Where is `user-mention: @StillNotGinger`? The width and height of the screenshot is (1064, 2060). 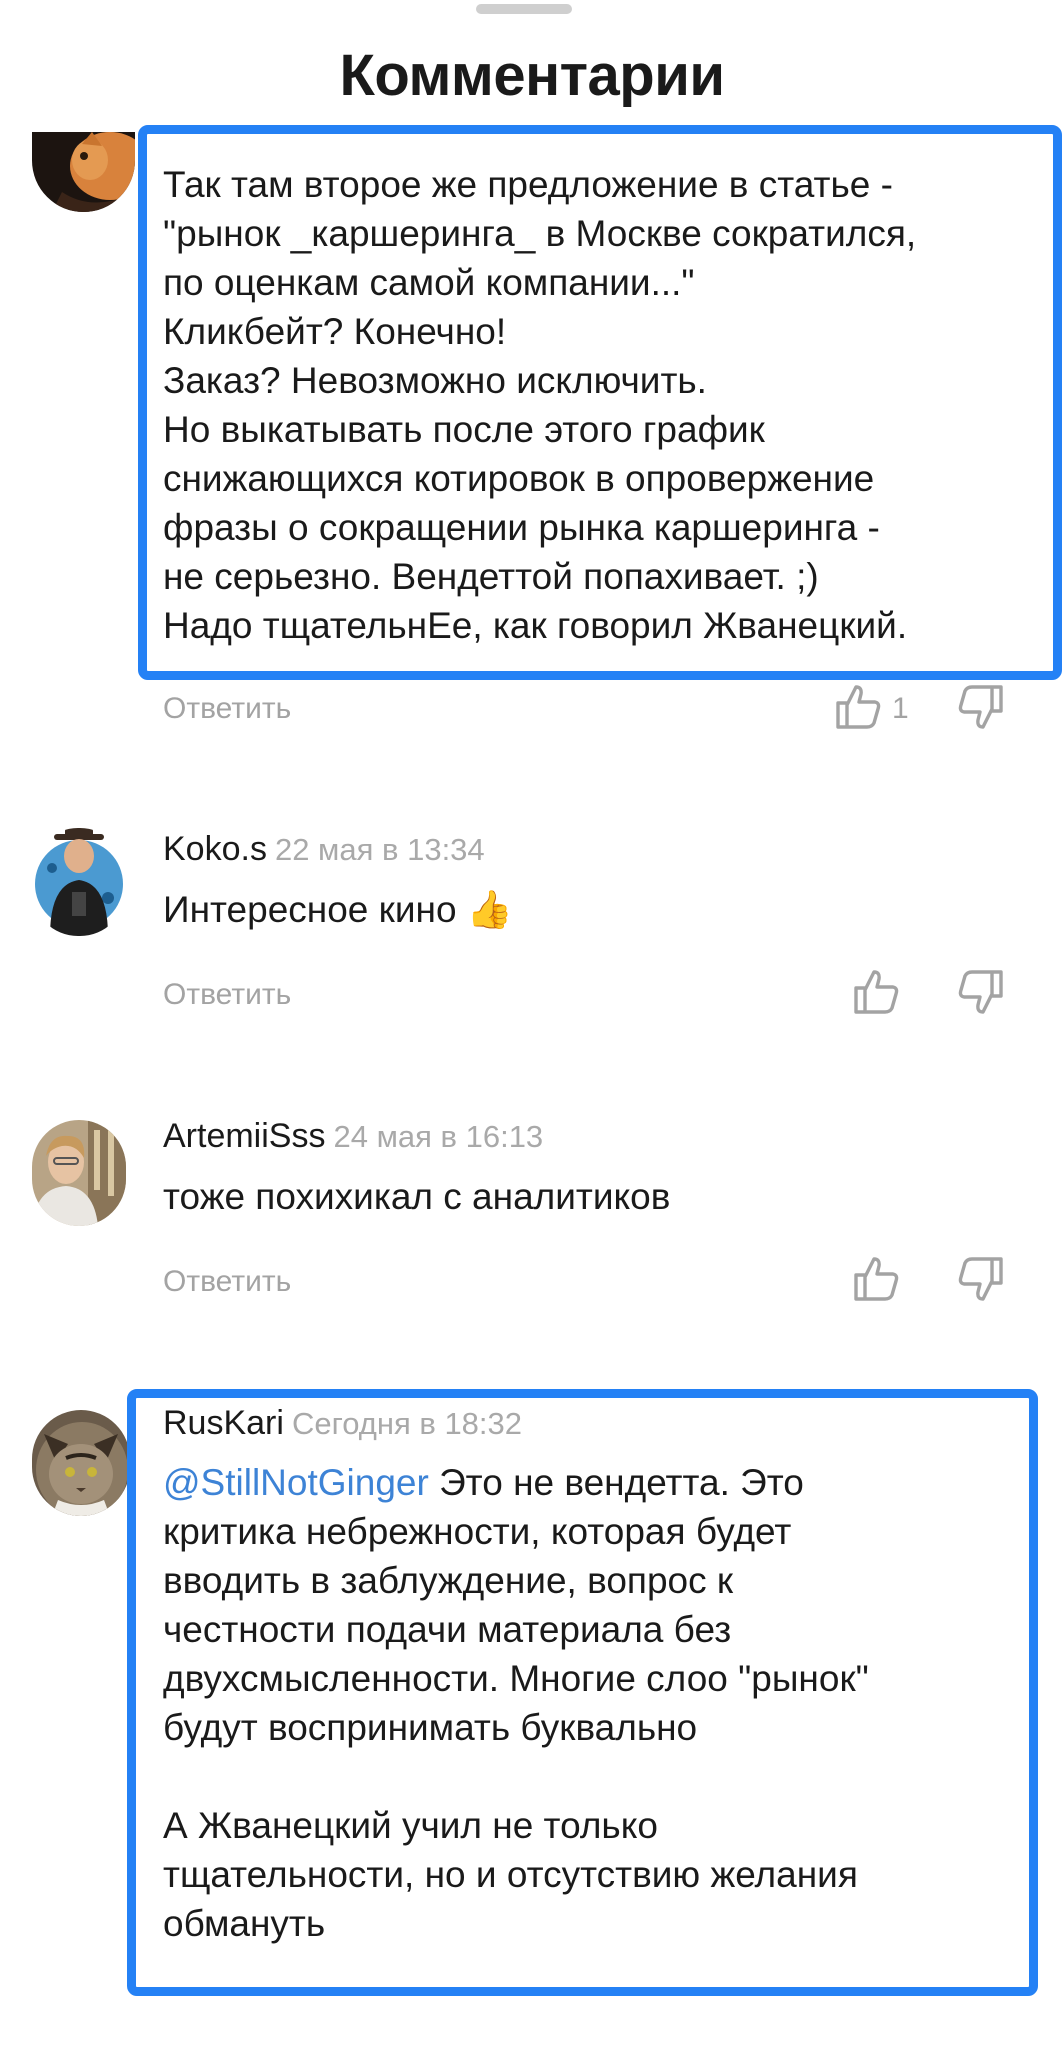 user-mention: @StillNotGinger is located at coordinates (296, 1482).